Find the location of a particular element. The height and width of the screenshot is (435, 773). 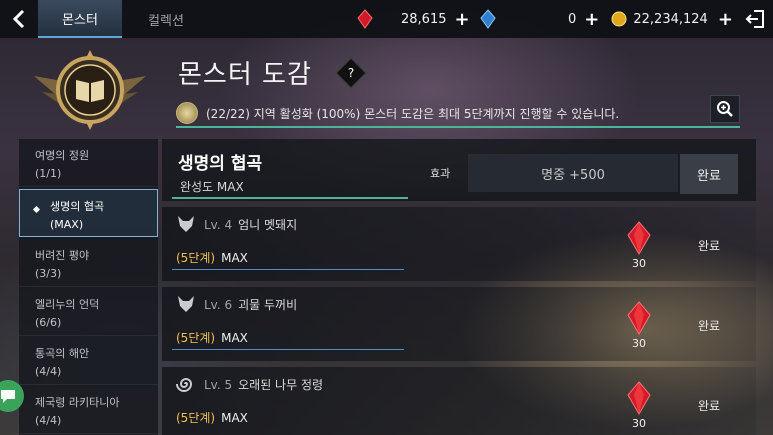

zoom-in-icon is located at coordinates (725, 109).